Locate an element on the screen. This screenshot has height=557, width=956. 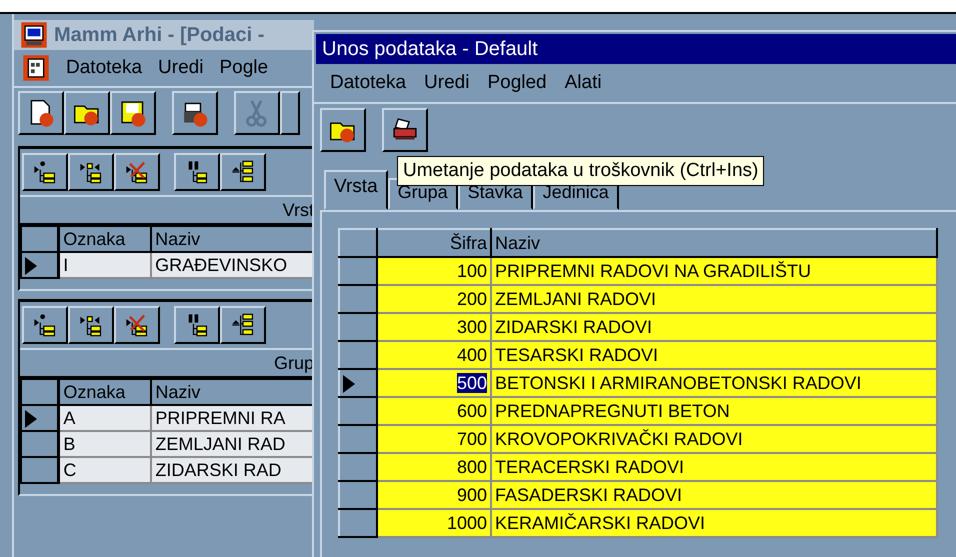
column-header: Šifra is located at coordinates (434, 243).